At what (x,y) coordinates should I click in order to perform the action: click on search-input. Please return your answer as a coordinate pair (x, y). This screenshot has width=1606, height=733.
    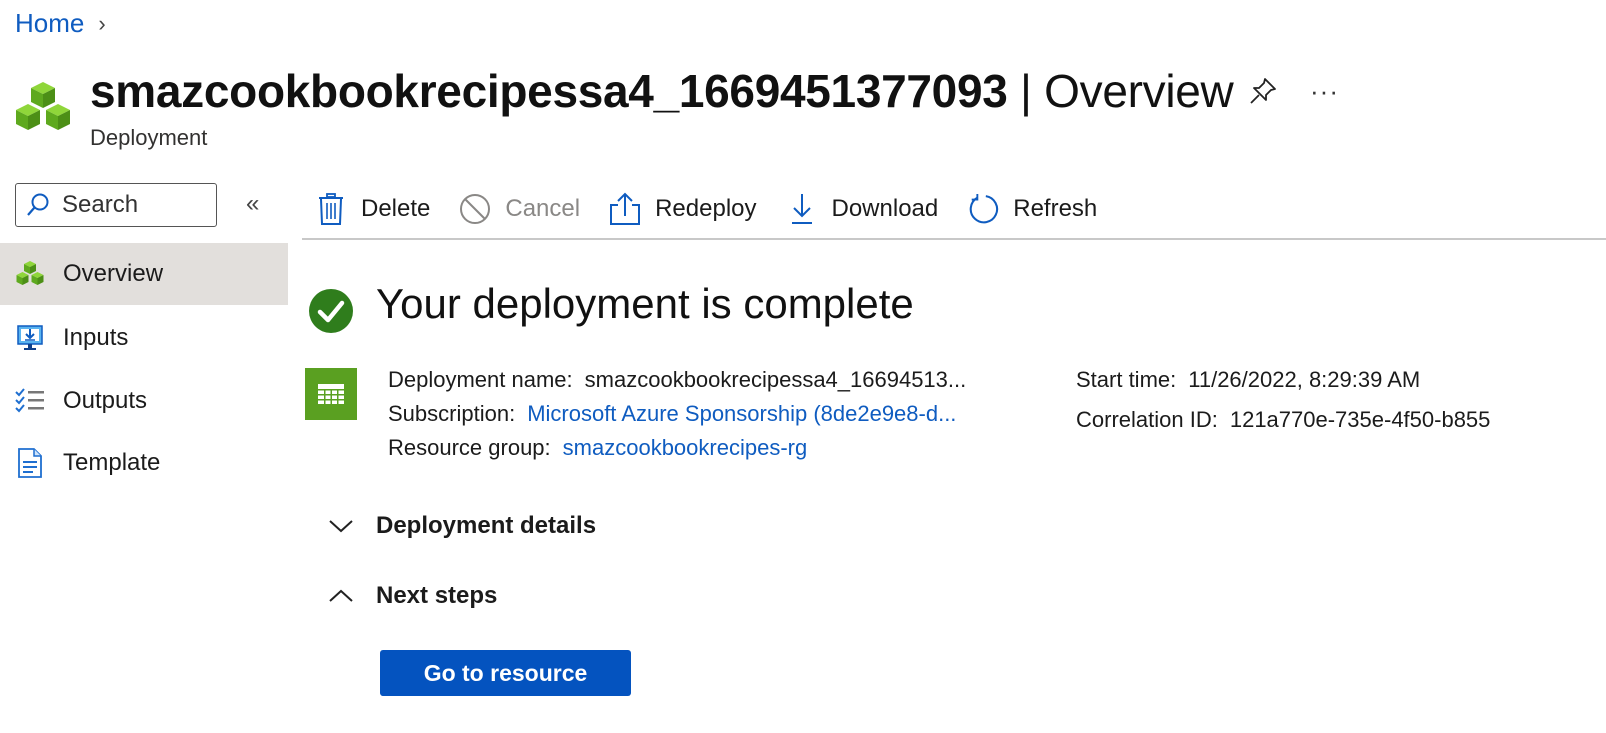
    Looking at the image, I should click on (132, 205).